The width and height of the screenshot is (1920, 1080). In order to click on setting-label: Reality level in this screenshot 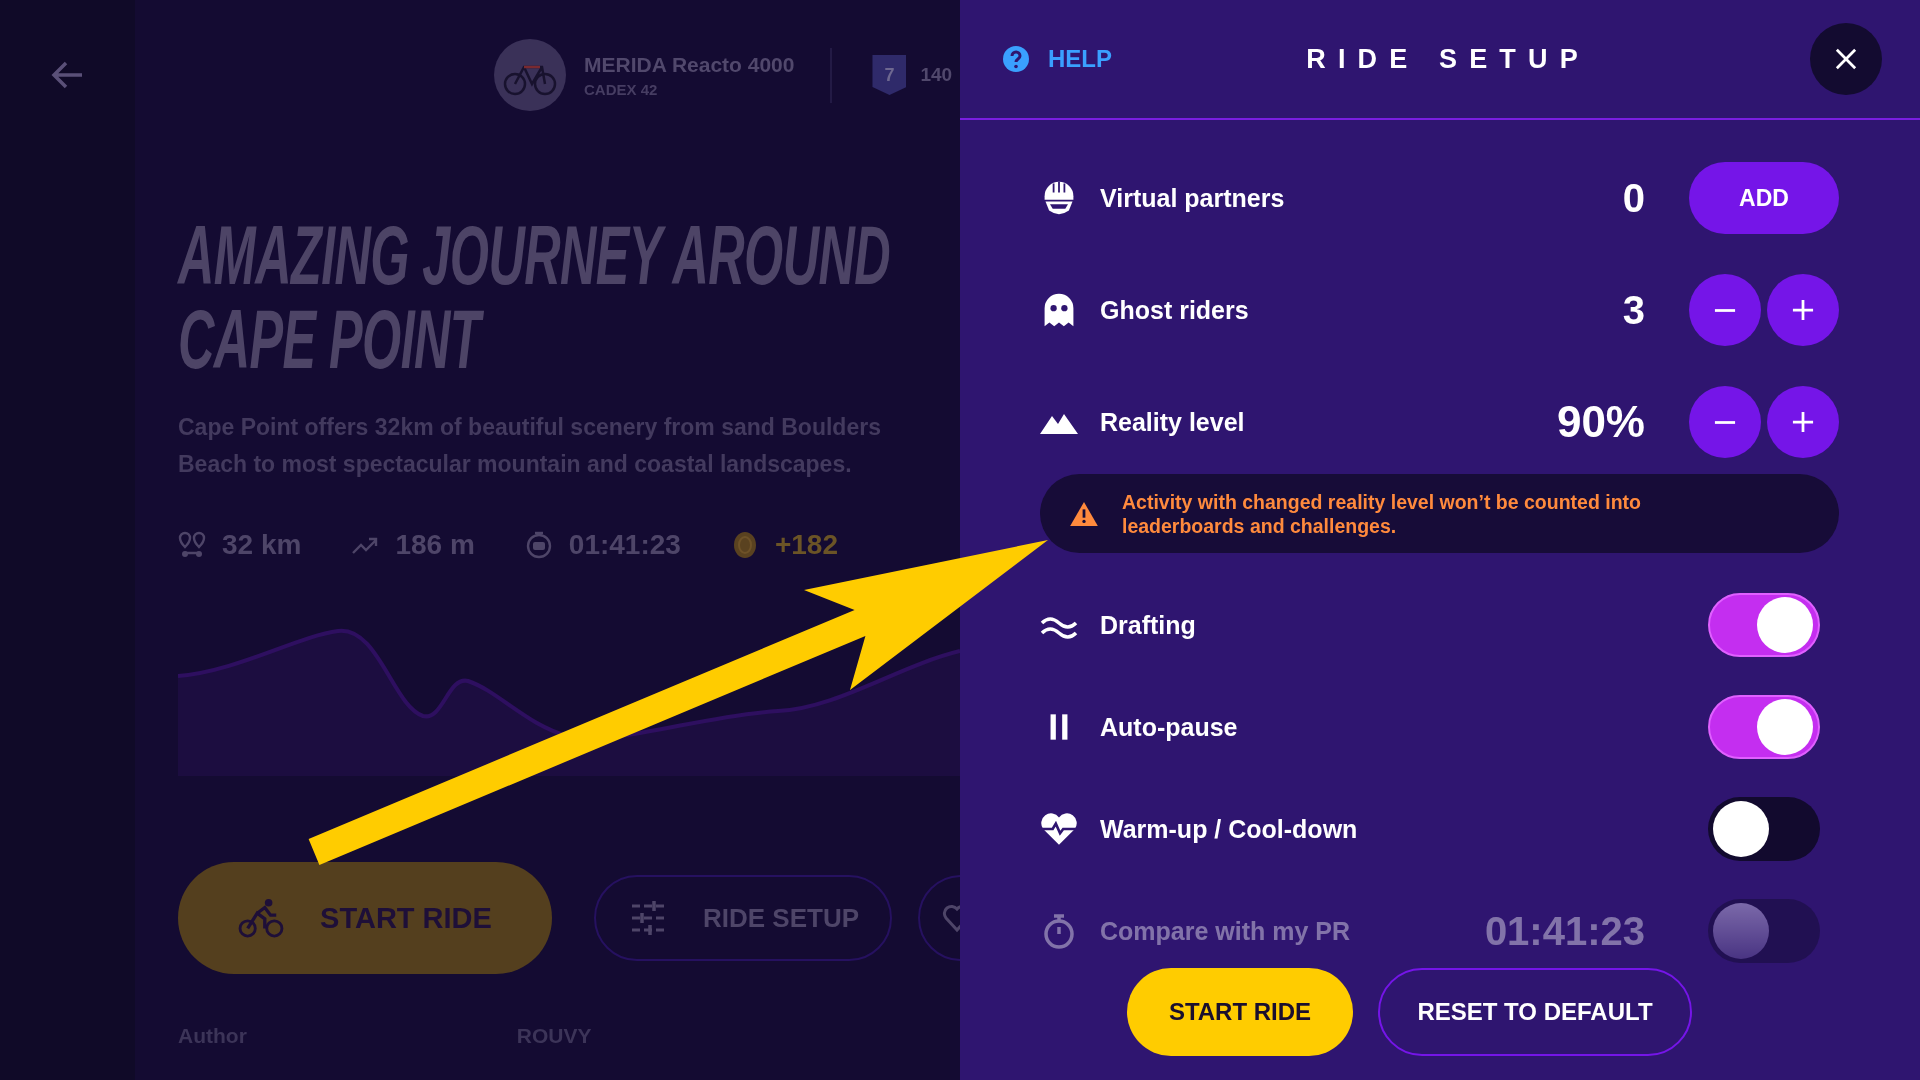, I will do `click(1172, 422)`.